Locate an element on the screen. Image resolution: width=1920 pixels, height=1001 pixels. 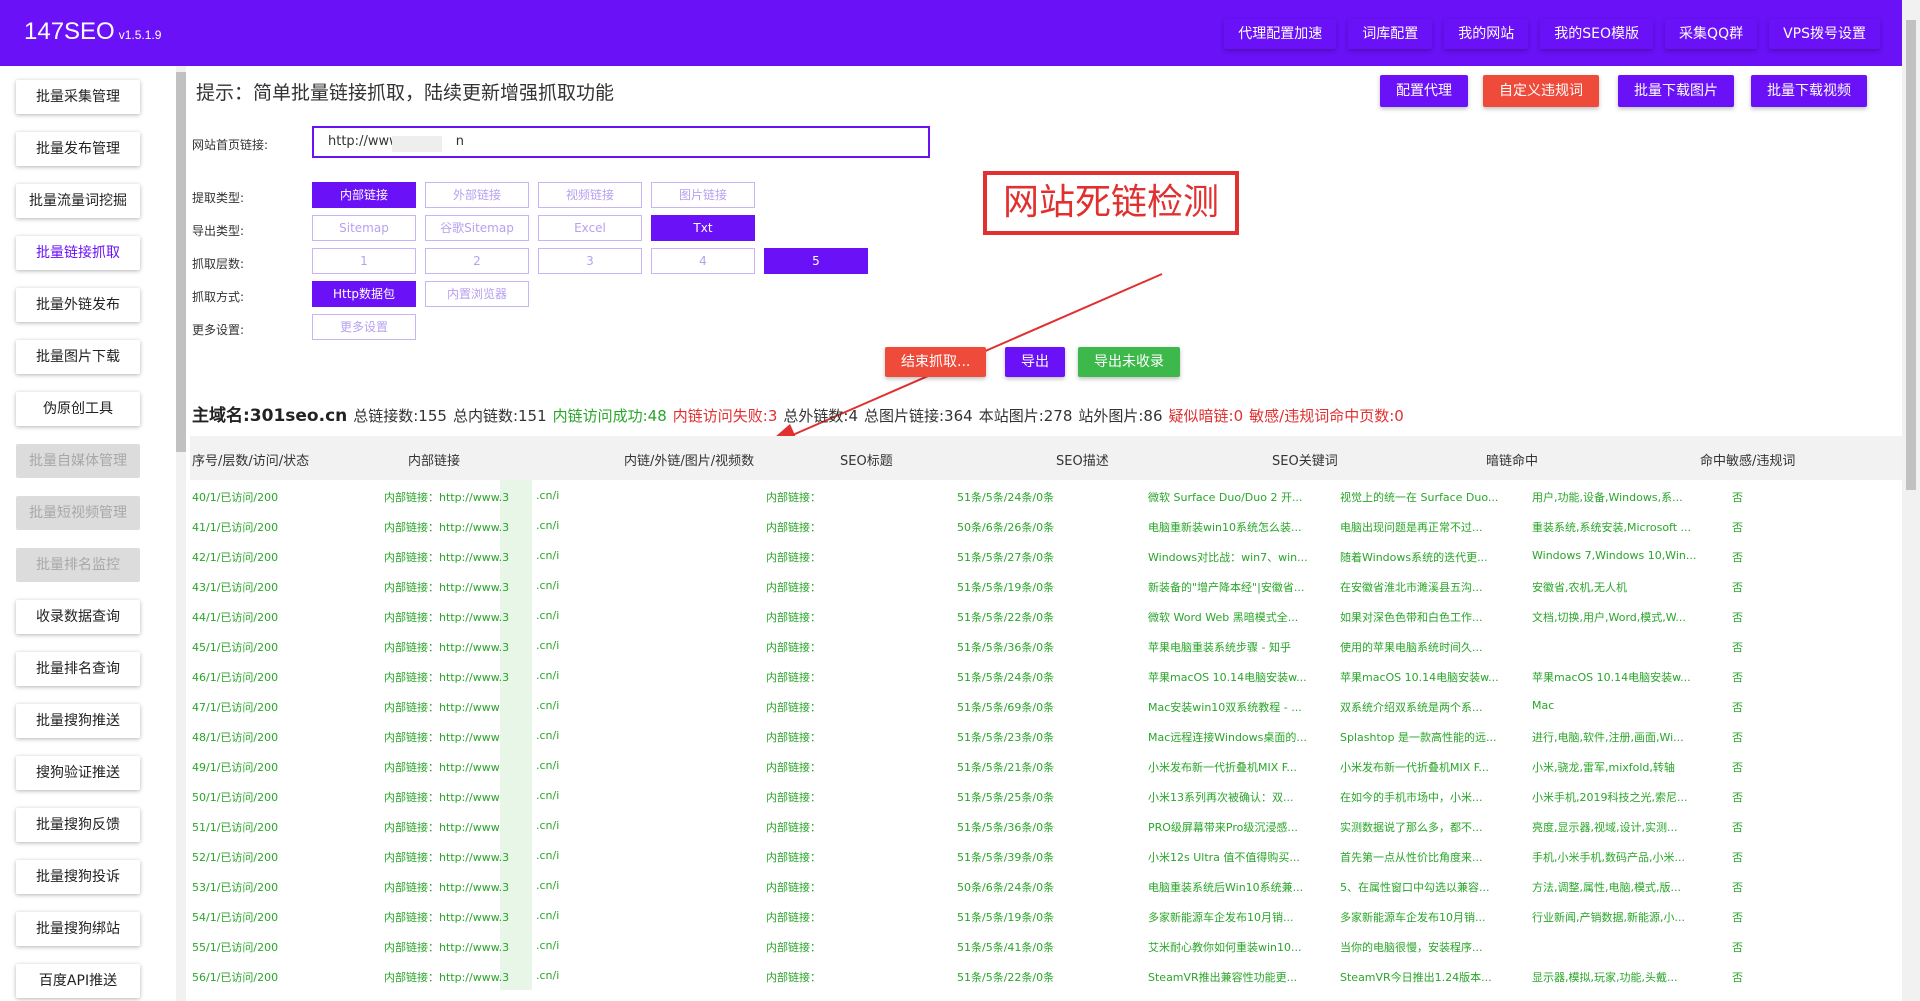
sidebar-item-0: 批量采集管理 is located at coordinates (78, 97).